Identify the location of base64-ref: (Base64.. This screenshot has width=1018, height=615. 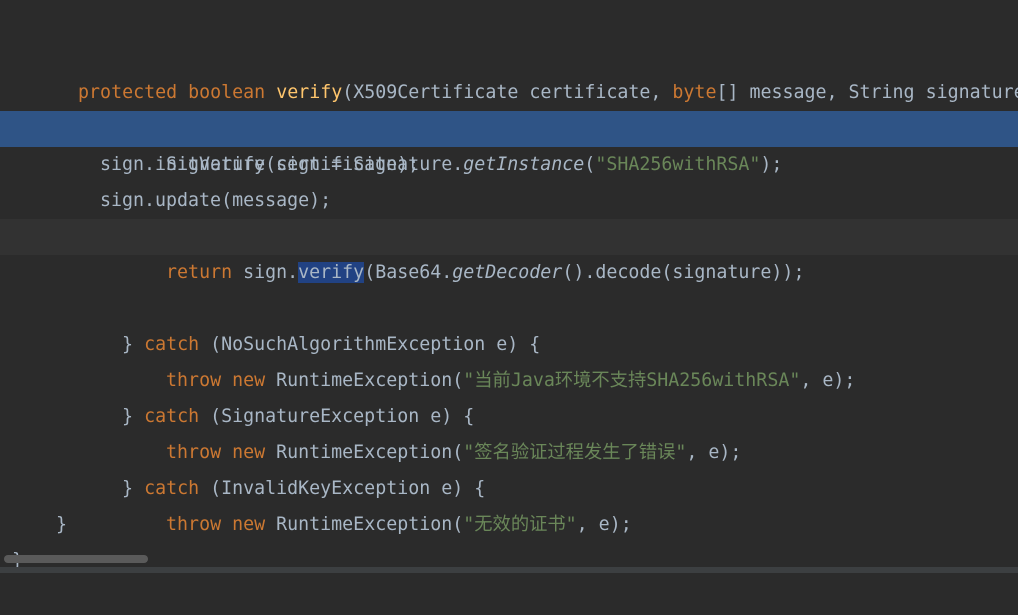
(408, 272).